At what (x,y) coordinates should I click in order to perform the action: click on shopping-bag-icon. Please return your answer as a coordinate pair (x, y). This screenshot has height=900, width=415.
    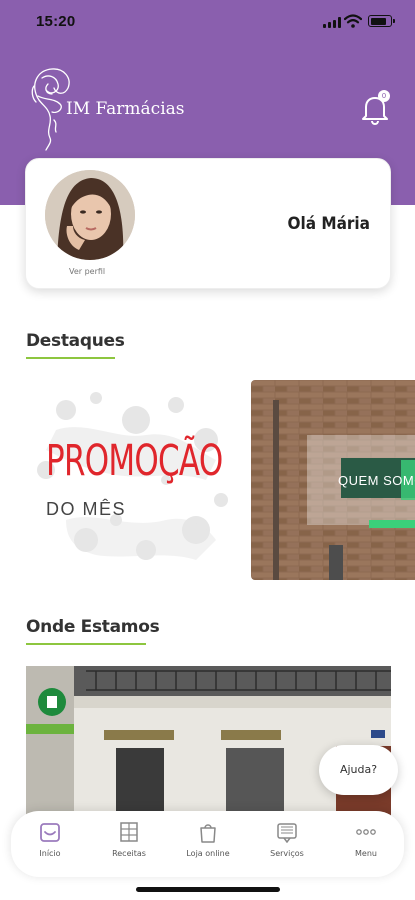
    Looking at the image, I should click on (208, 833).